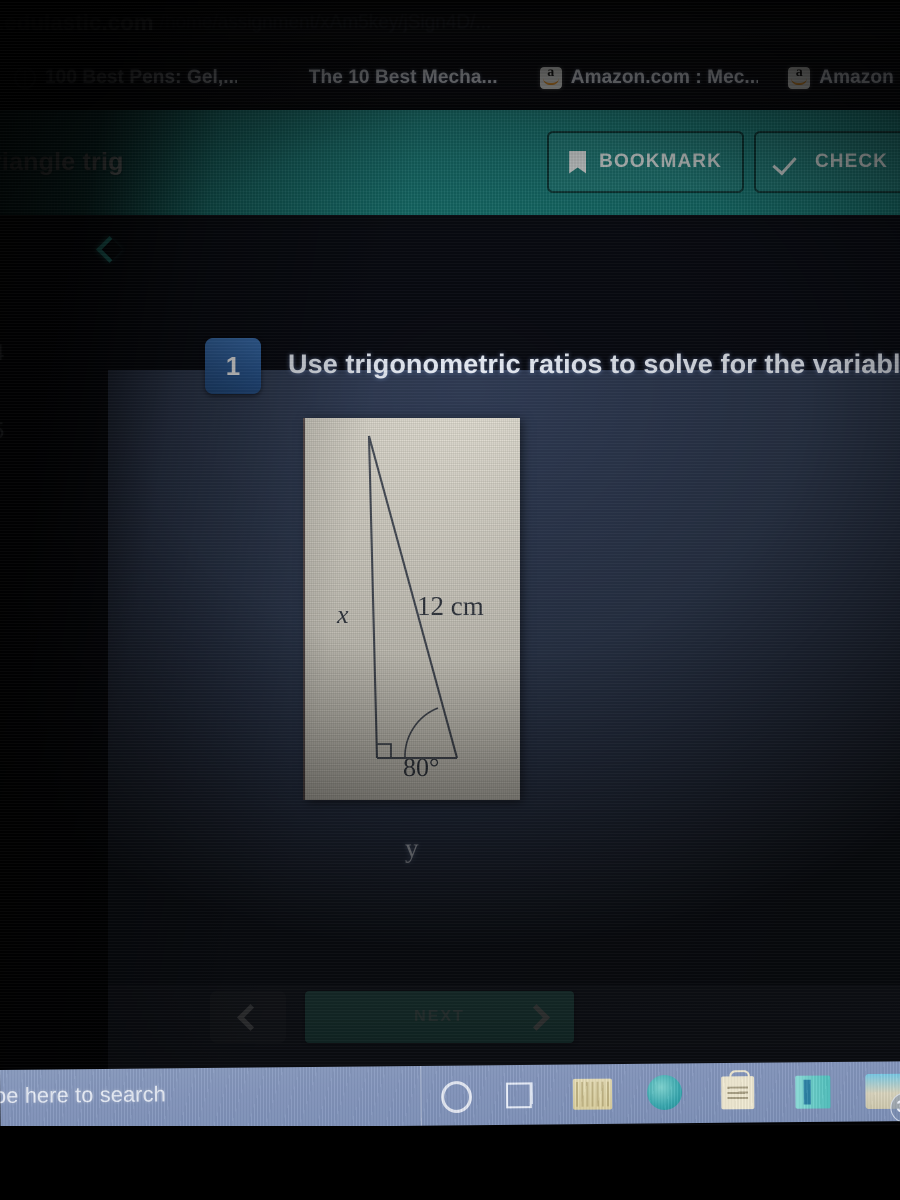 The height and width of the screenshot is (1200, 900). What do you see at coordinates (412, 609) in the screenshot?
I see `triangle-figure: x 12 cm 80°` at bounding box center [412, 609].